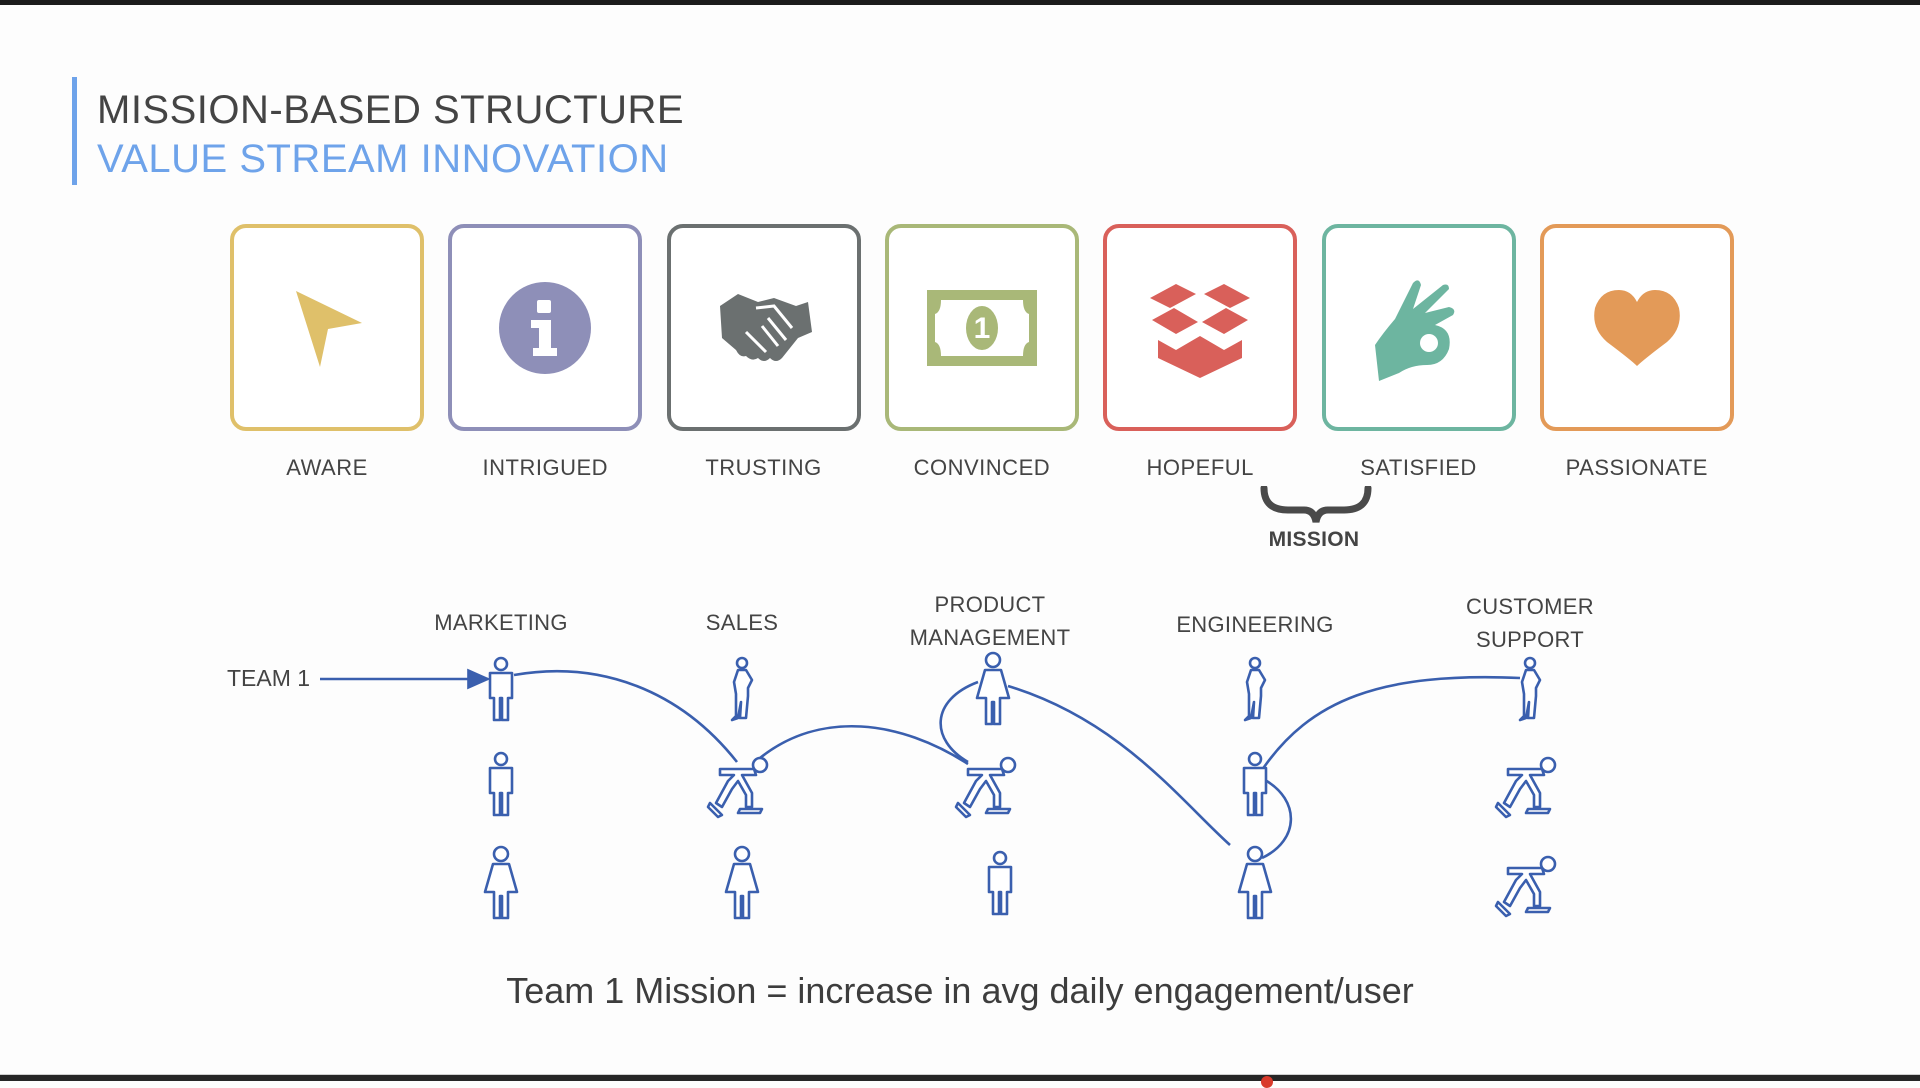 The height and width of the screenshot is (1088, 1920). I want to click on video-playhead, so click(1267, 1082).